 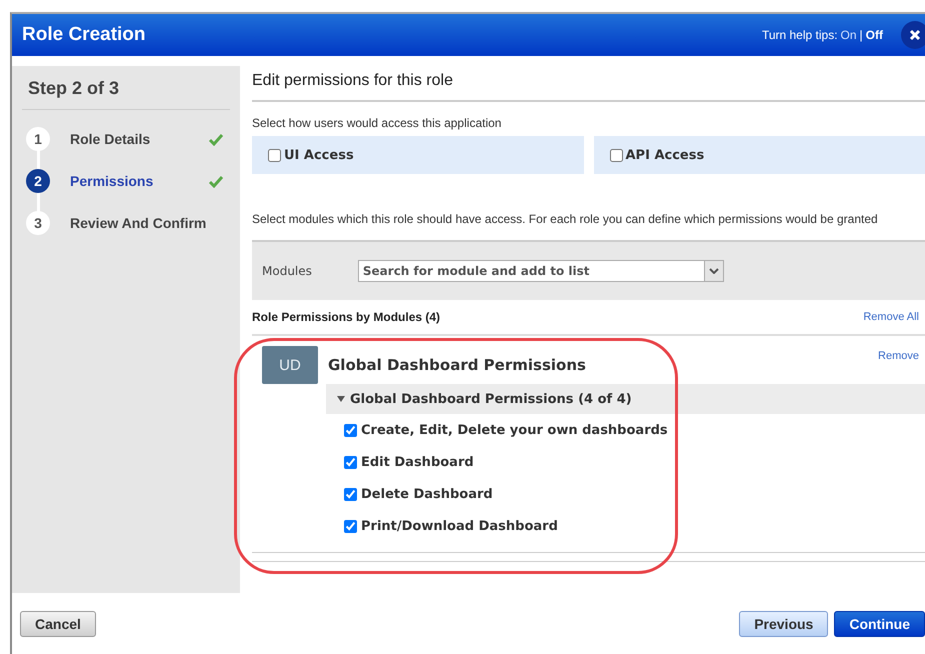 What do you see at coordinates (848, 35) in the screenshot?
I see `help-tips-option: On` at bounding box center [848, 35].